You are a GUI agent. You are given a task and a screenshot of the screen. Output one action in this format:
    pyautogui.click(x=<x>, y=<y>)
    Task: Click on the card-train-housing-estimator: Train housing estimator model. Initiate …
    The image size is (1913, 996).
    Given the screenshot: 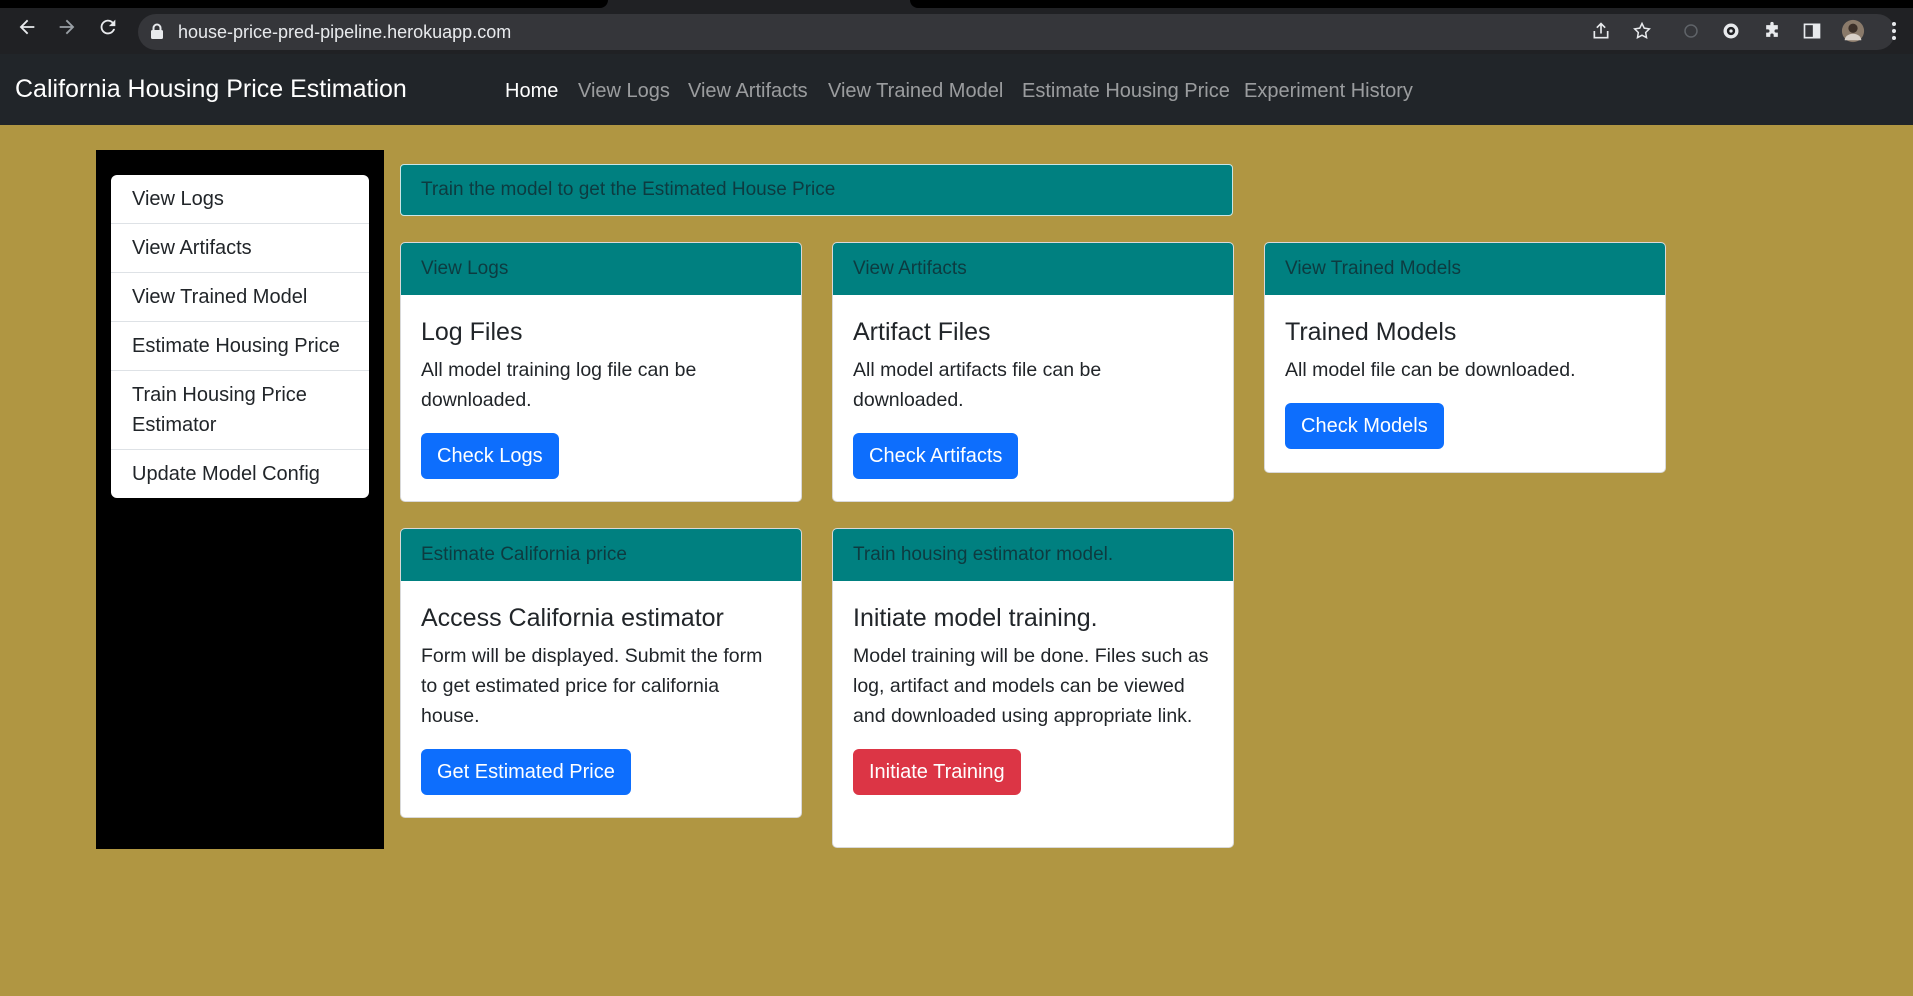 What is the action you would take?
    pyautogui.click(x=1033, y=688)
    